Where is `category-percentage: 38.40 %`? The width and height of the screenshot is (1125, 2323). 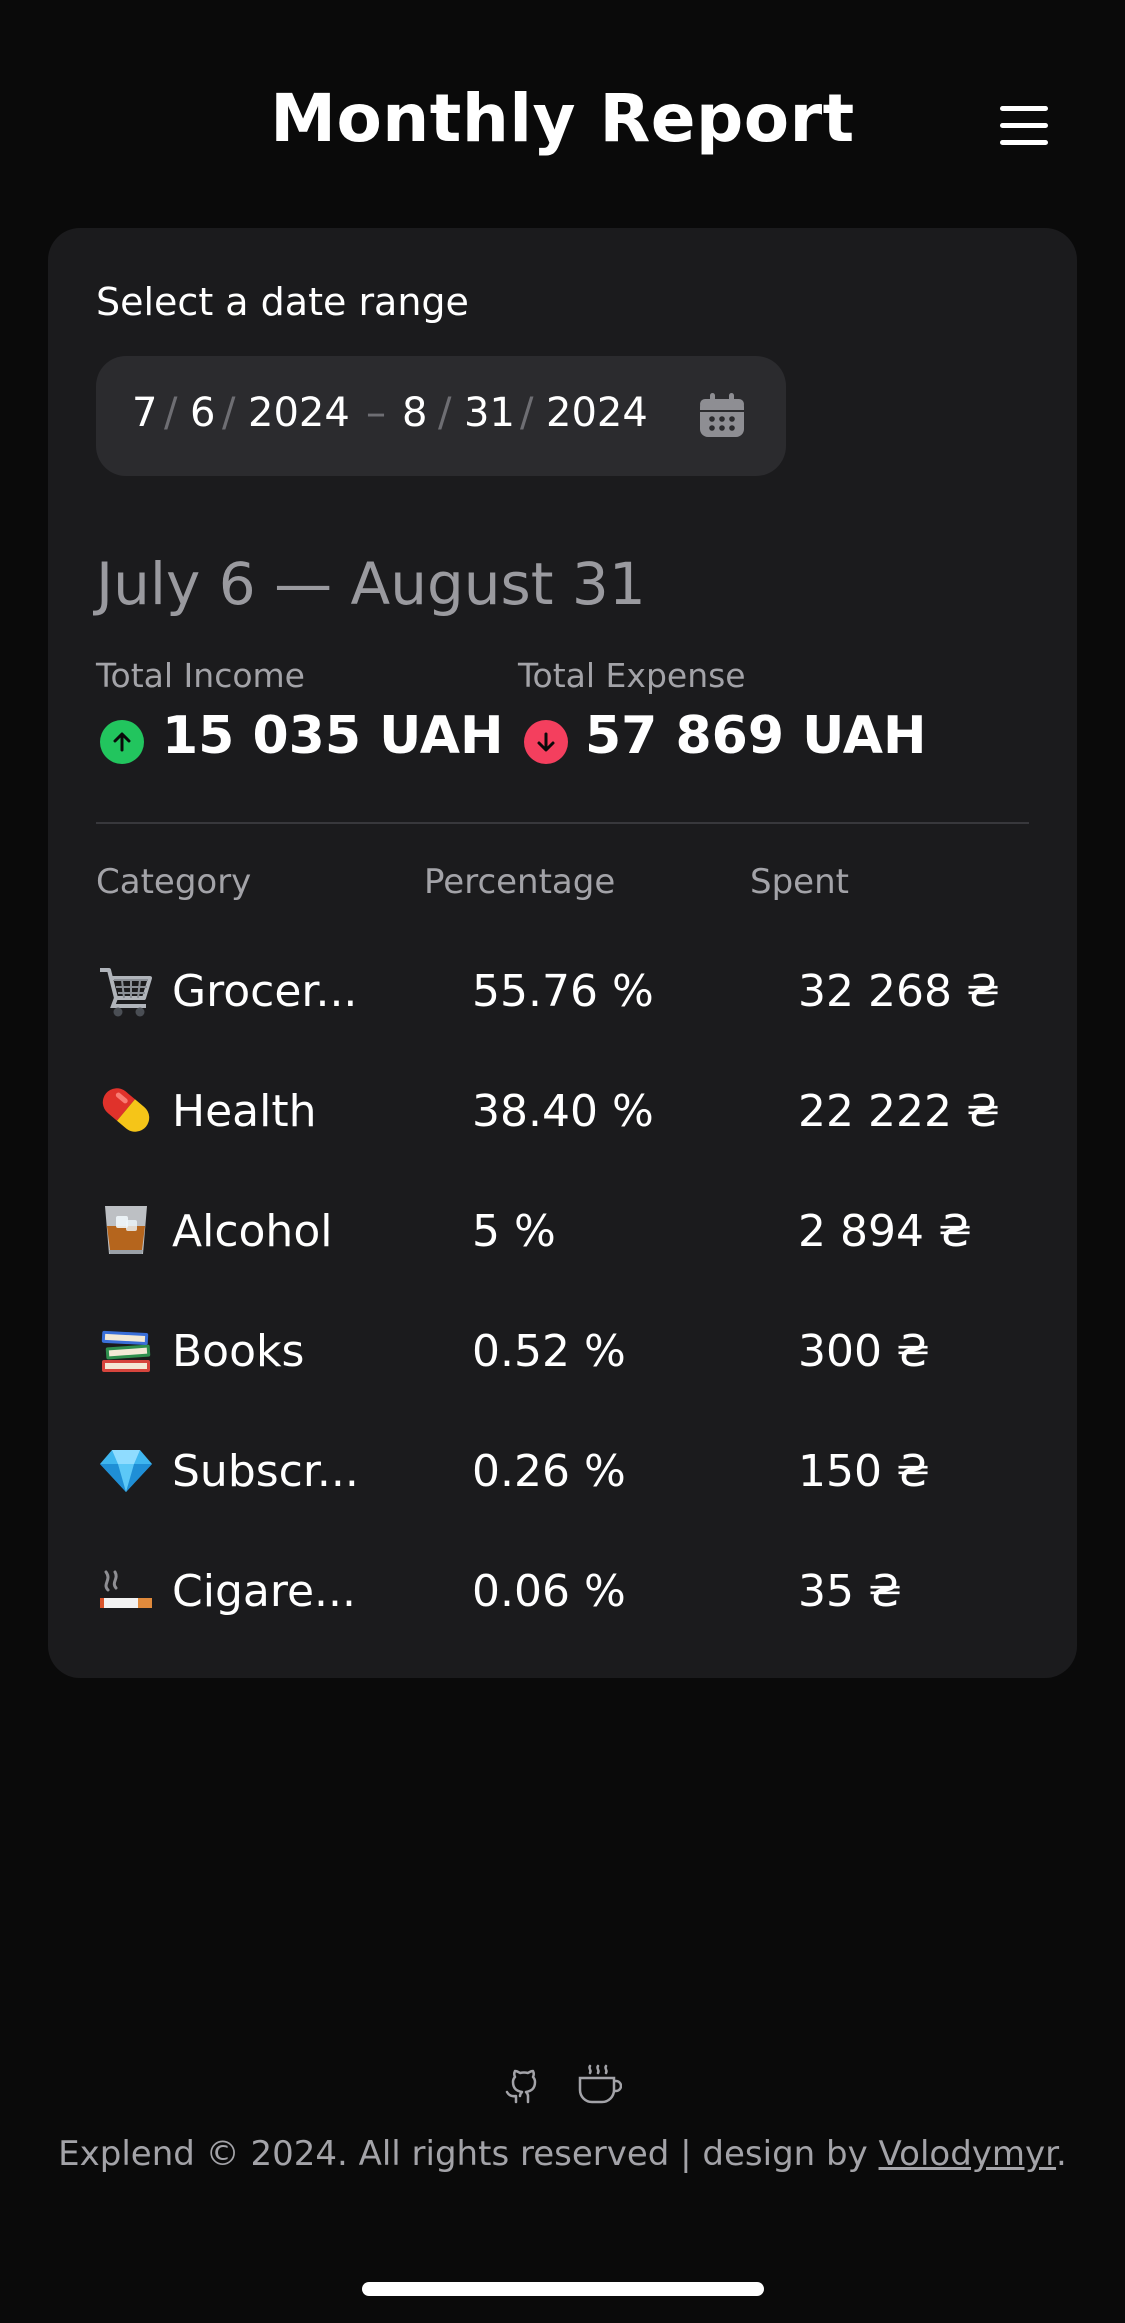 category-percentage: 38.40 % is located at coordinates (563, 1111).